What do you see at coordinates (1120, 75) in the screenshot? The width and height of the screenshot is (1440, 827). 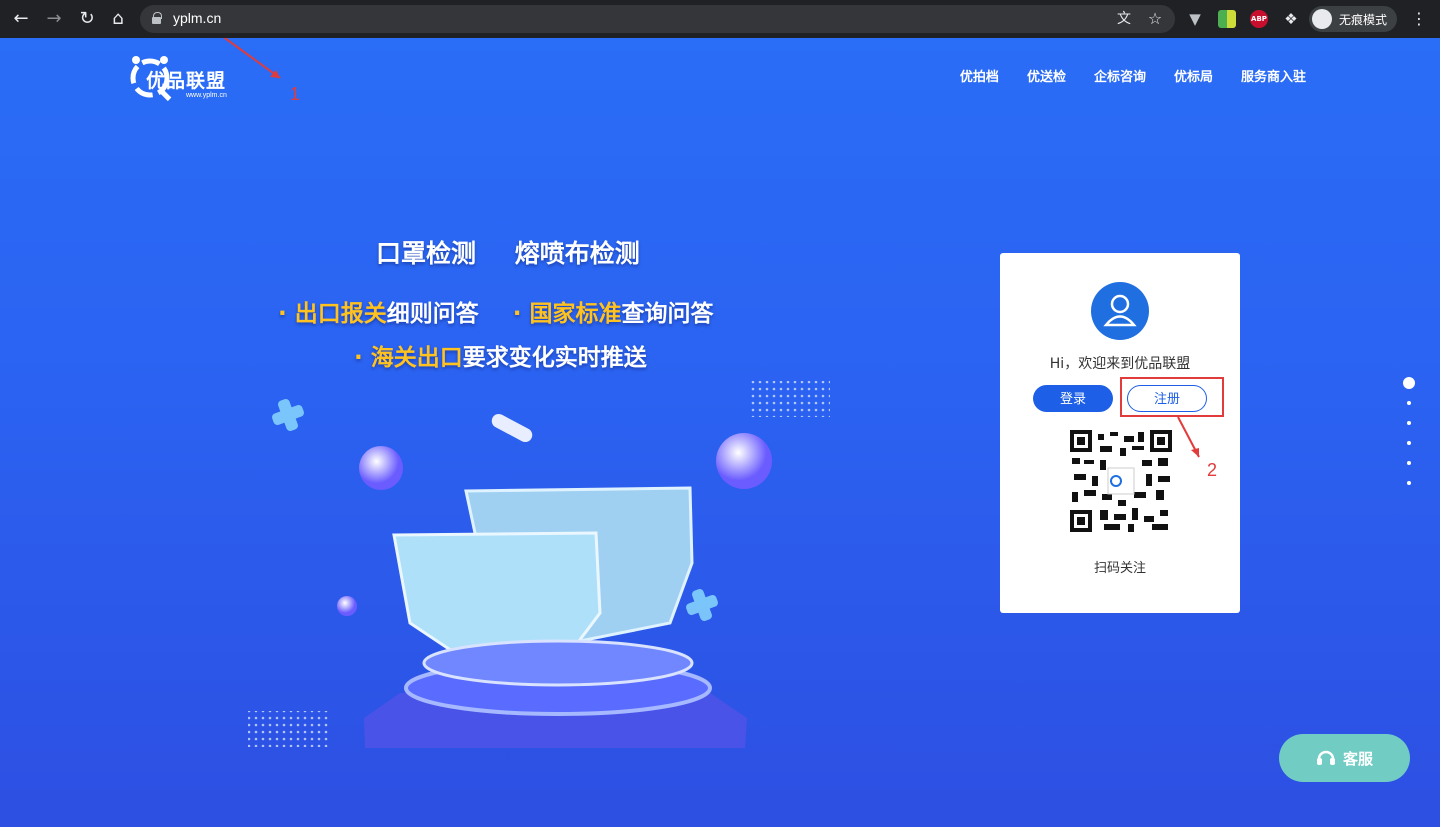 I see `nav-item-qibiao-zixun: 企标咨询` at bounding box center [1120, 75].